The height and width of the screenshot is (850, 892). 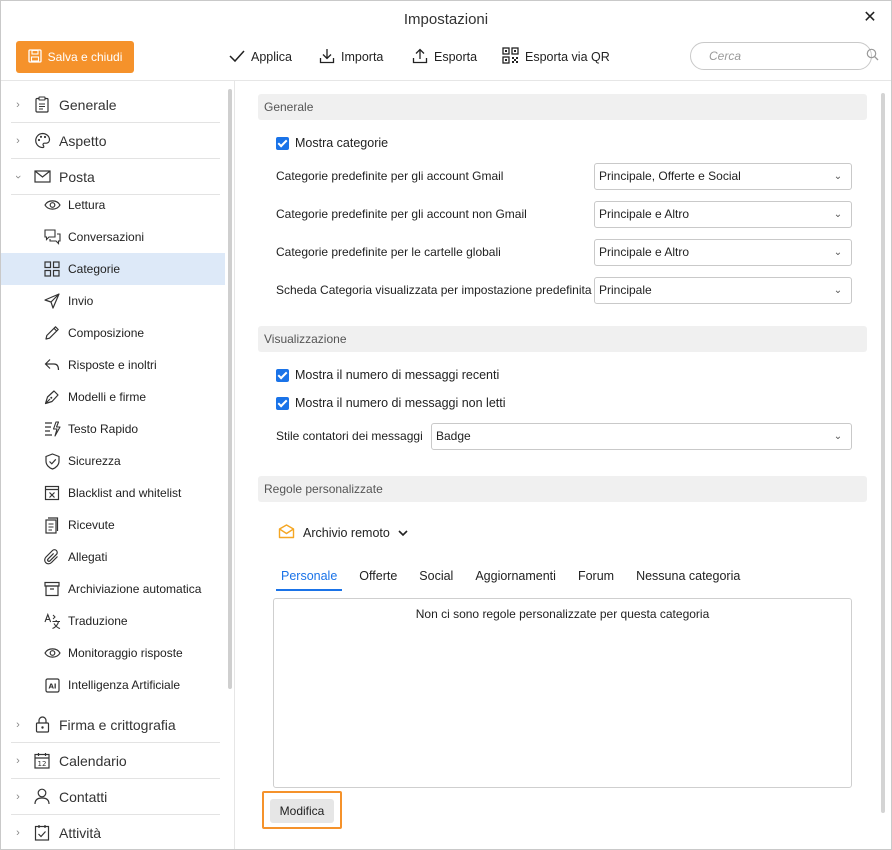 I want to click on sidebar-item-lettura: Lettura, so click(x=113, y=205).